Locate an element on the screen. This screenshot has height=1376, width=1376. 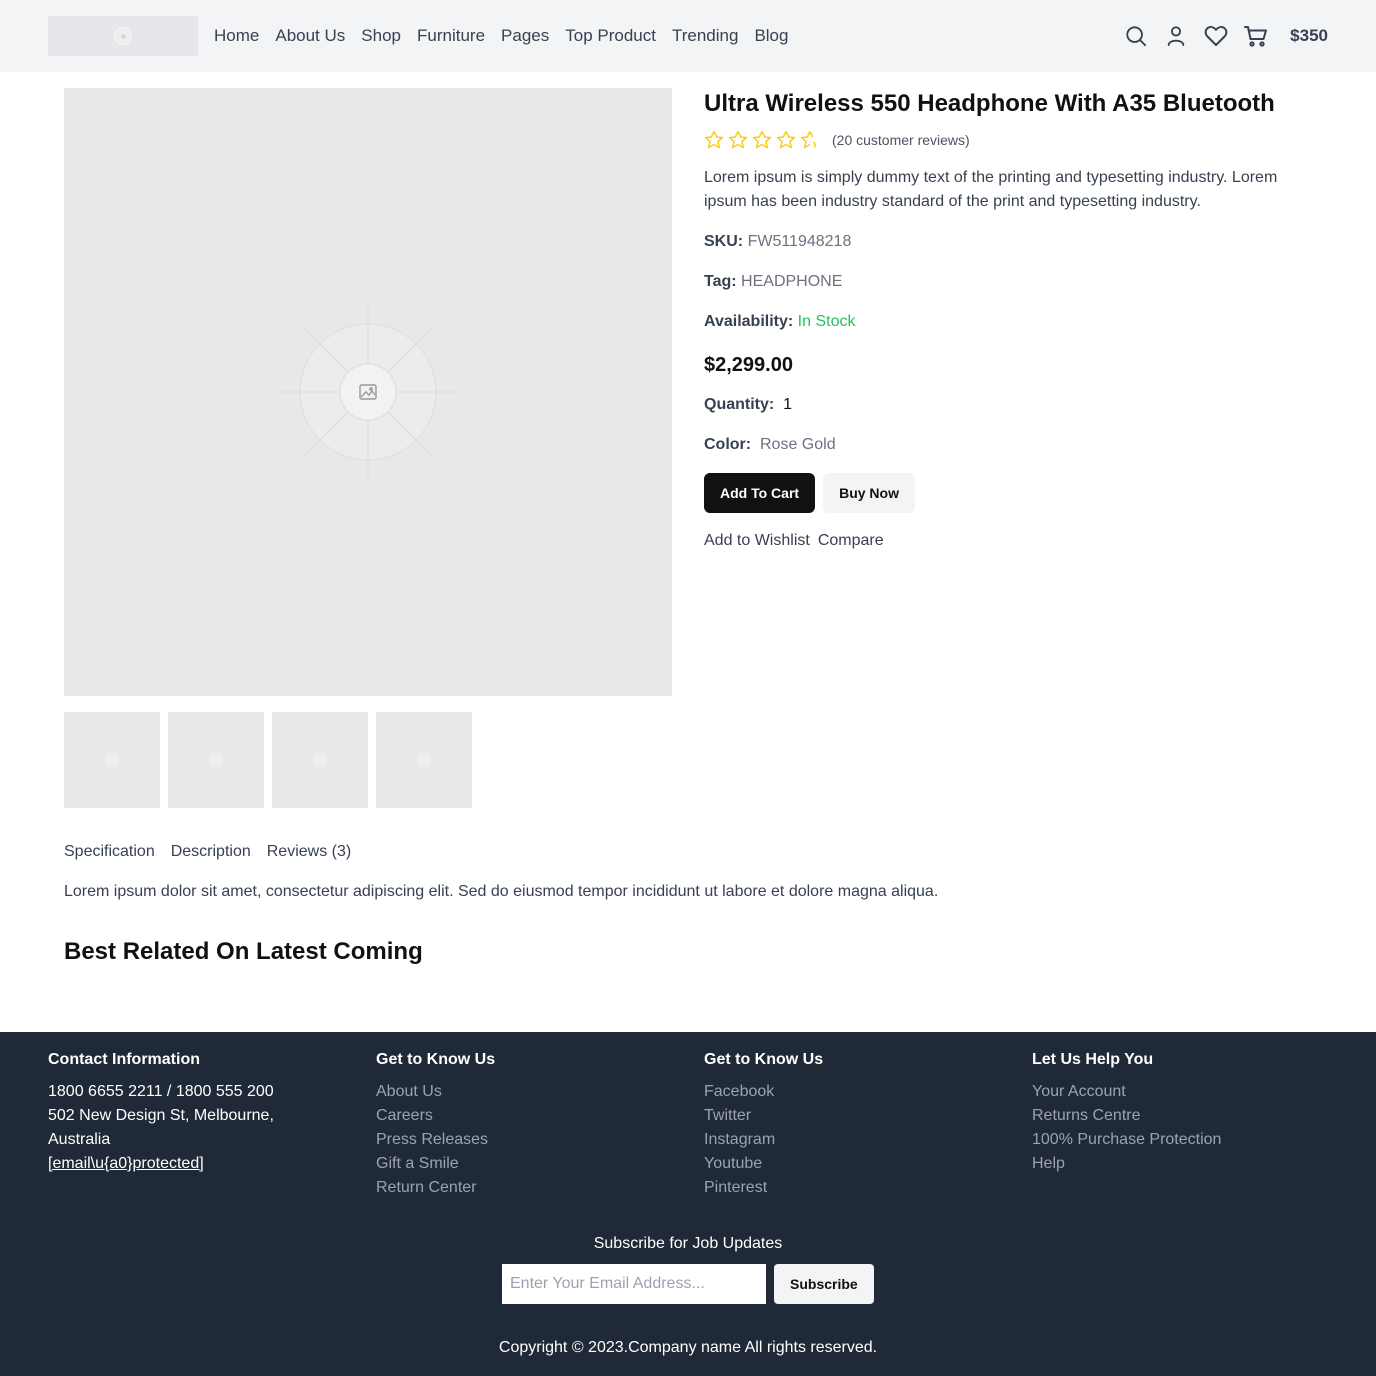
user-icon is located at coordinates (1176, 36).